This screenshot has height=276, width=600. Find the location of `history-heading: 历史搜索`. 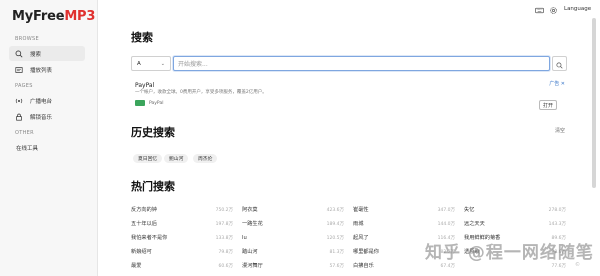

history-heading: 历史搜索 is located at coordinates (153, 132).